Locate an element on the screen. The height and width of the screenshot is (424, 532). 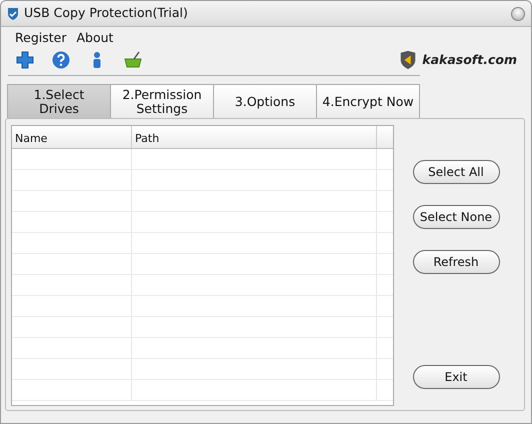
add-icon is located at coordinates (25, 60).